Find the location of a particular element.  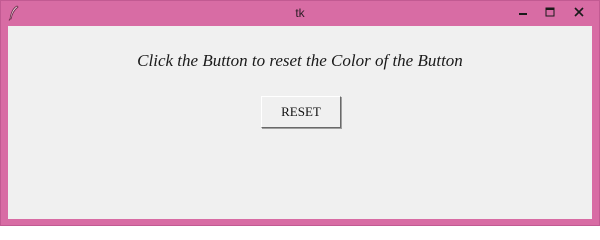

title-bar: tk is located at coordinates (300, 13).